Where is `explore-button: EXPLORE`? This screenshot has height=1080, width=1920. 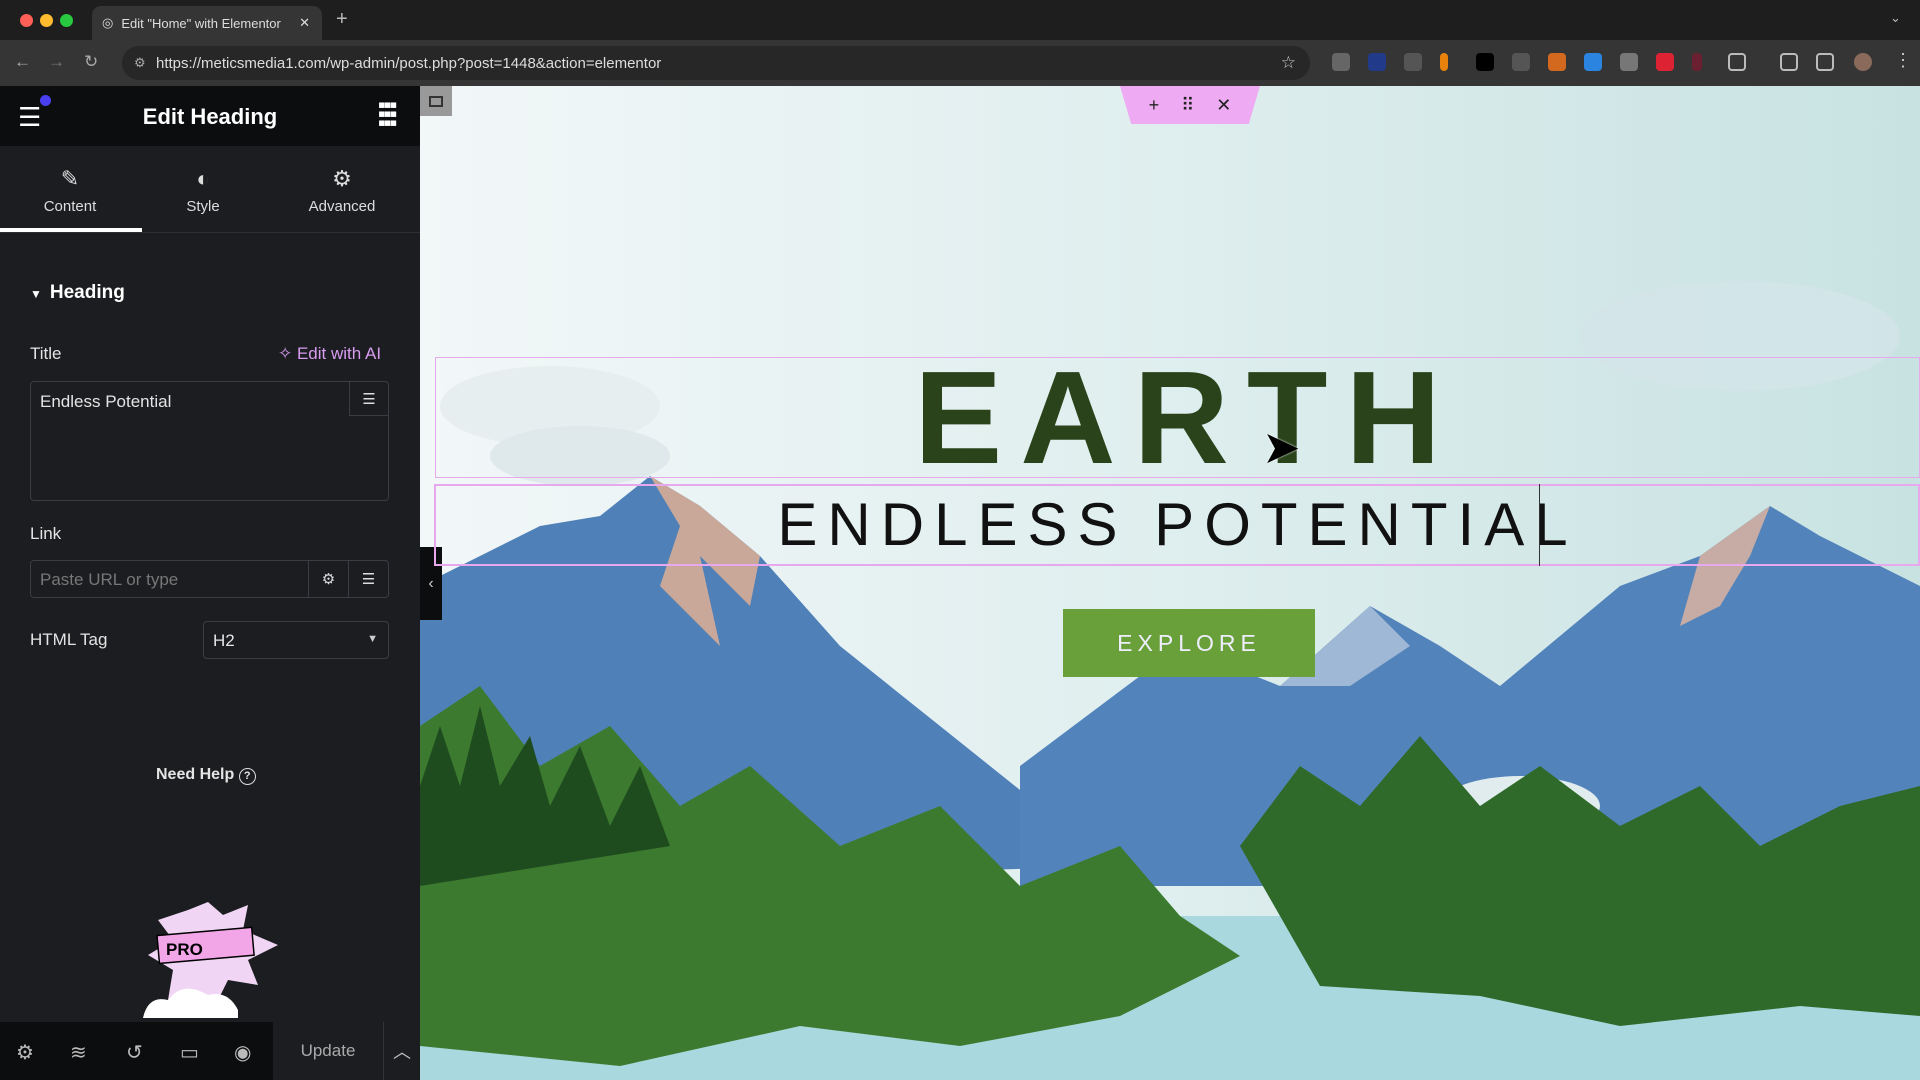
explore-button: EXPLORE is located at coordinates (1189, 643).